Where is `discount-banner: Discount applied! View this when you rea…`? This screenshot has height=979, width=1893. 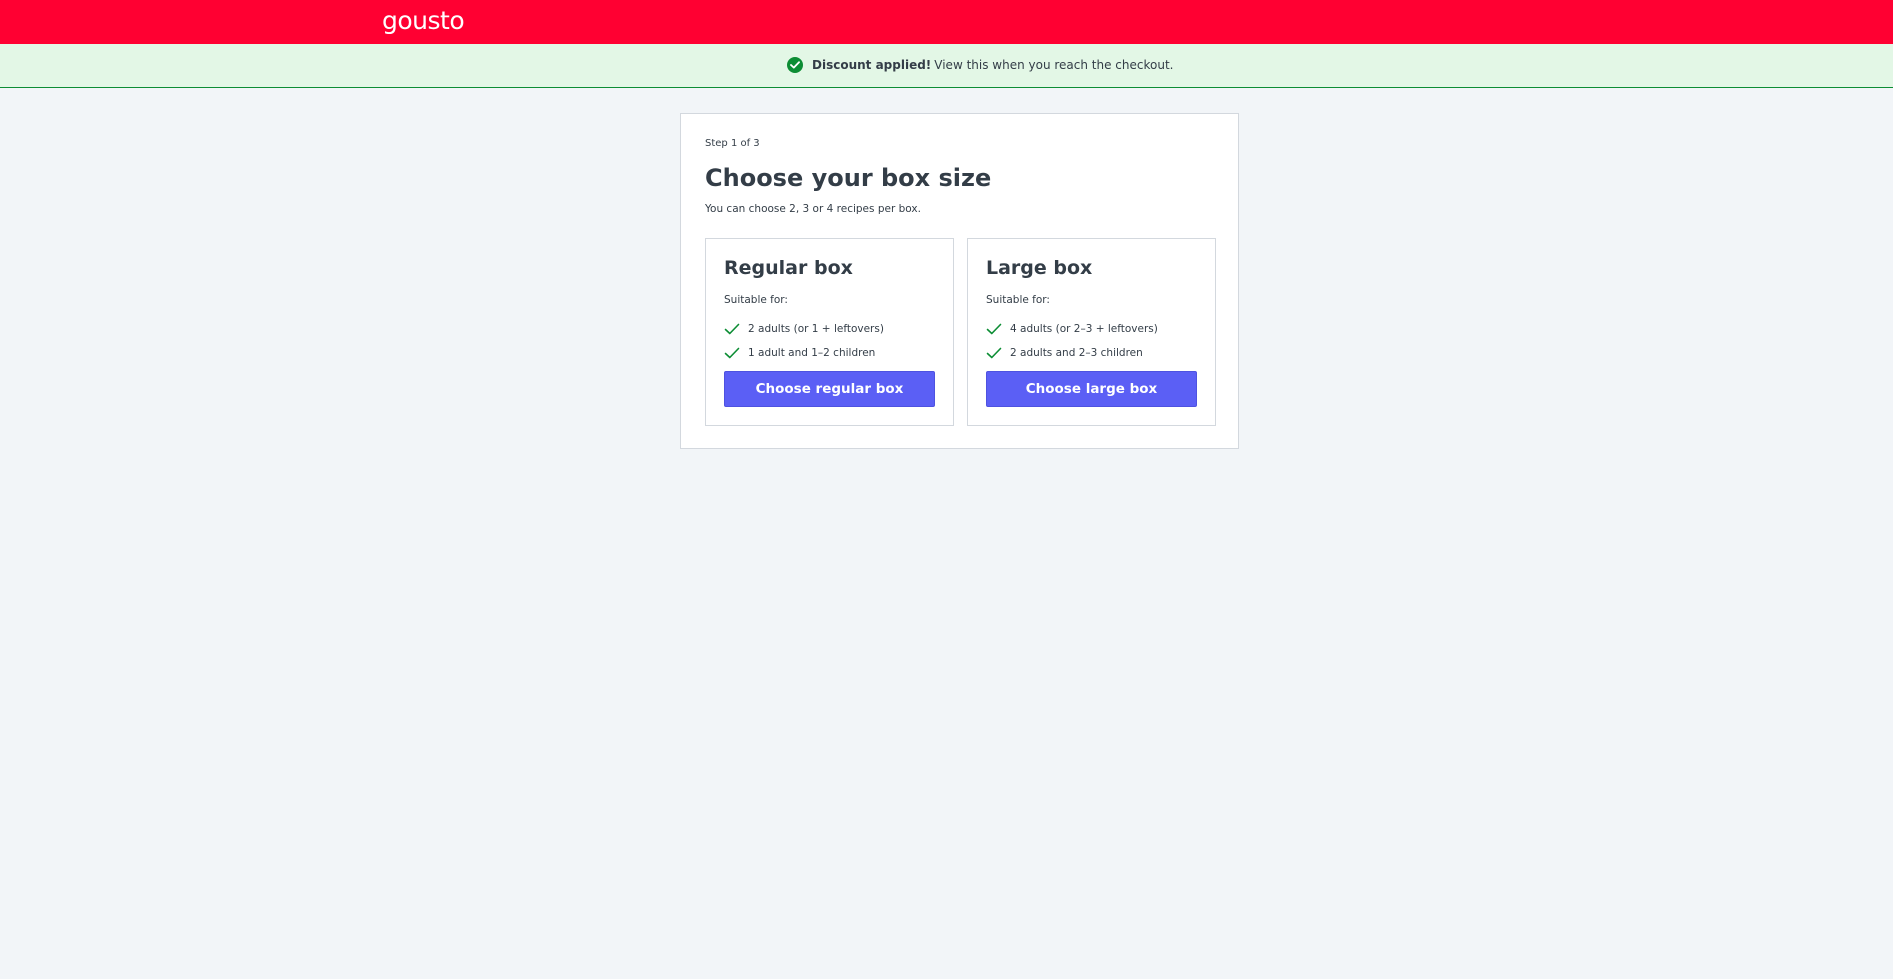 discount-banner: Discount applied! View this when you rea… is located at coordinates (946, 66).